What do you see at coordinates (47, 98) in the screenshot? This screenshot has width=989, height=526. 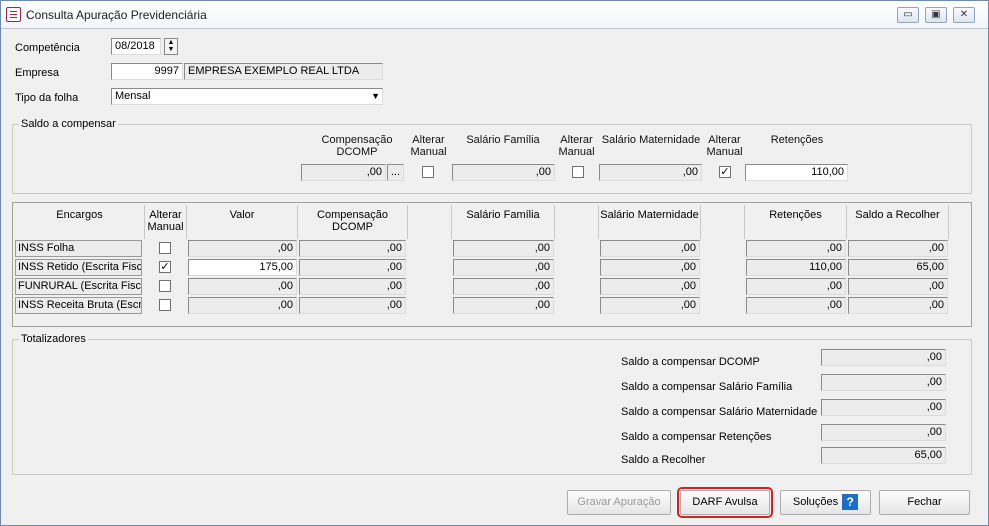 I see `tipo-folha-label: Tipo da folha` at bounding box center [47, 98].